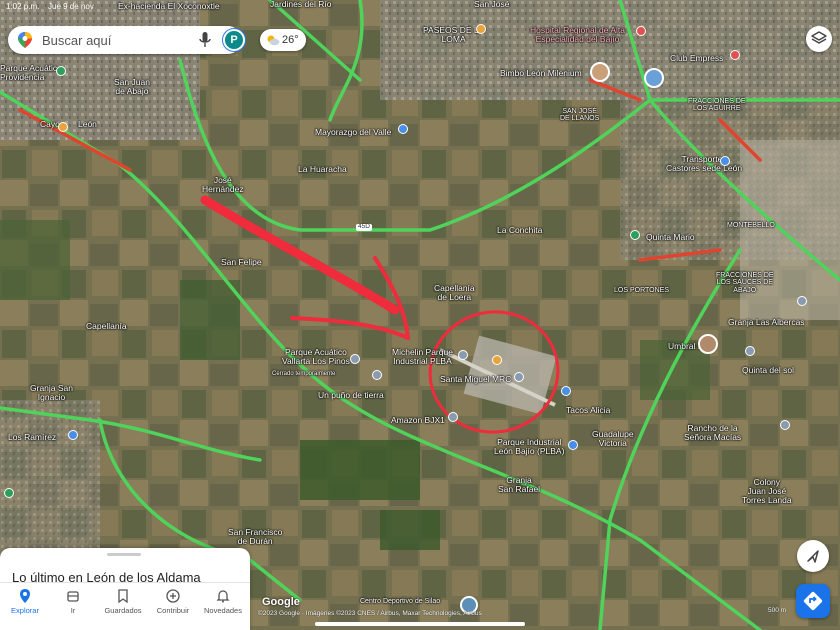 The image size is (840, 630). I want to click on tab-ir: Ir, so click(73, 607).